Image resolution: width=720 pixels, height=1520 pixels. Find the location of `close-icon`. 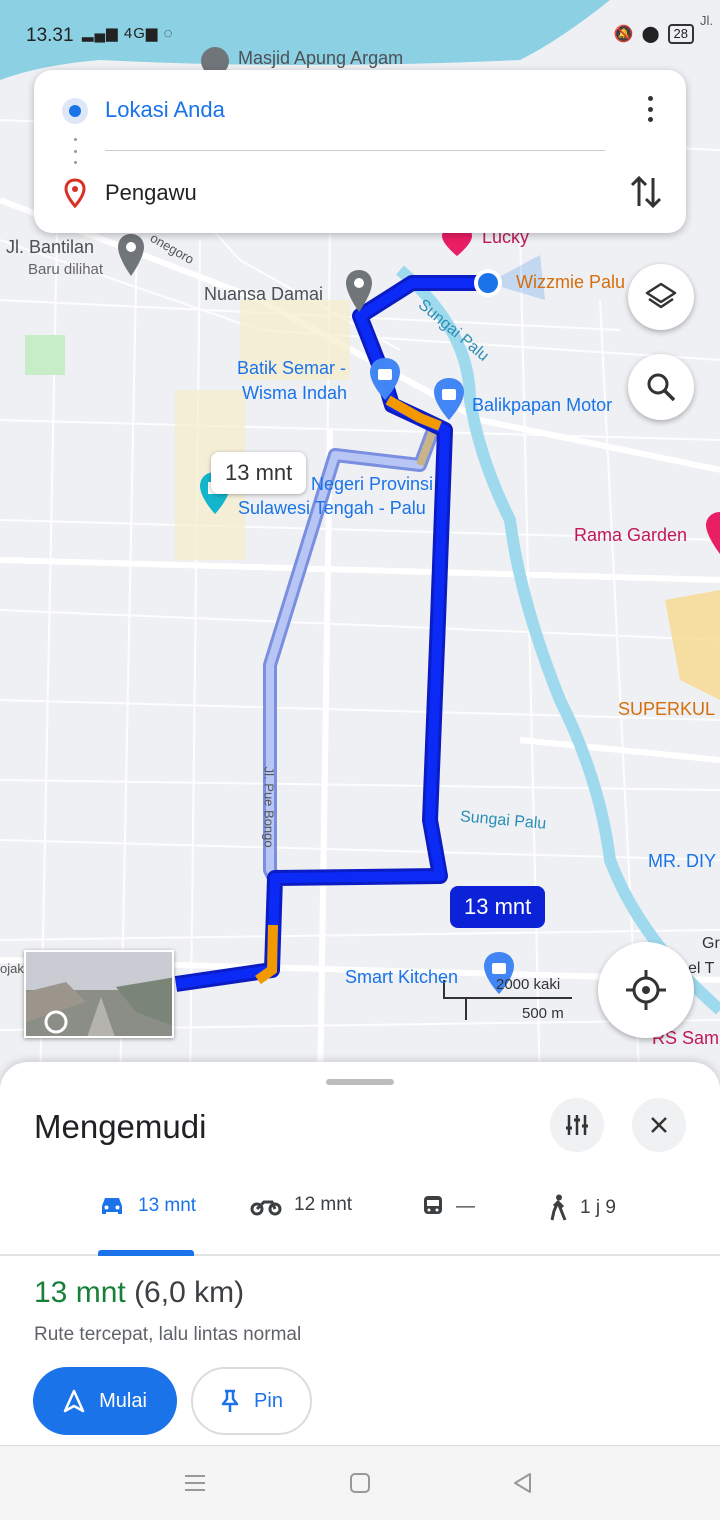

close-icon is located at coordinates (659, 1125).